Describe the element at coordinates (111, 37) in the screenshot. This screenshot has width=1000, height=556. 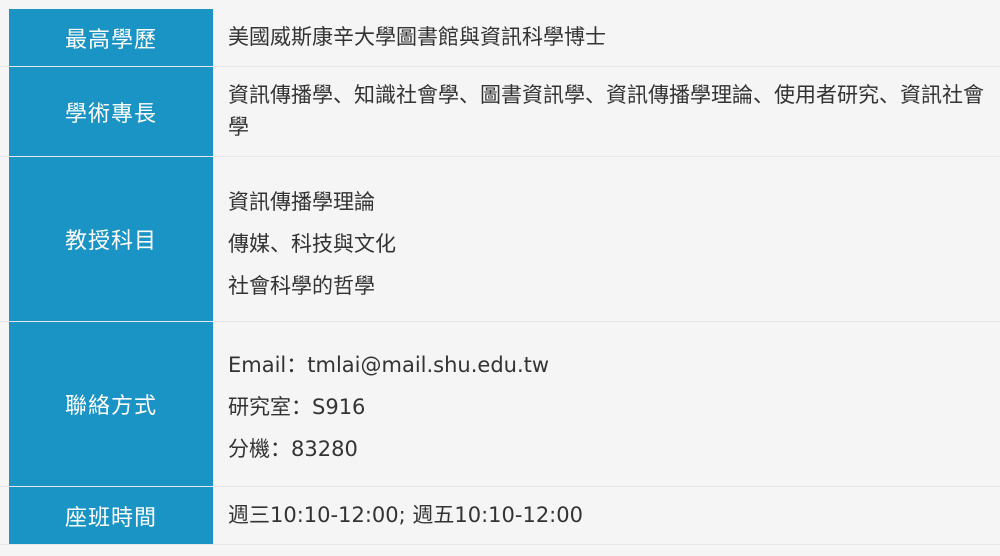
I see `label-education: 最高學歷` at that location.